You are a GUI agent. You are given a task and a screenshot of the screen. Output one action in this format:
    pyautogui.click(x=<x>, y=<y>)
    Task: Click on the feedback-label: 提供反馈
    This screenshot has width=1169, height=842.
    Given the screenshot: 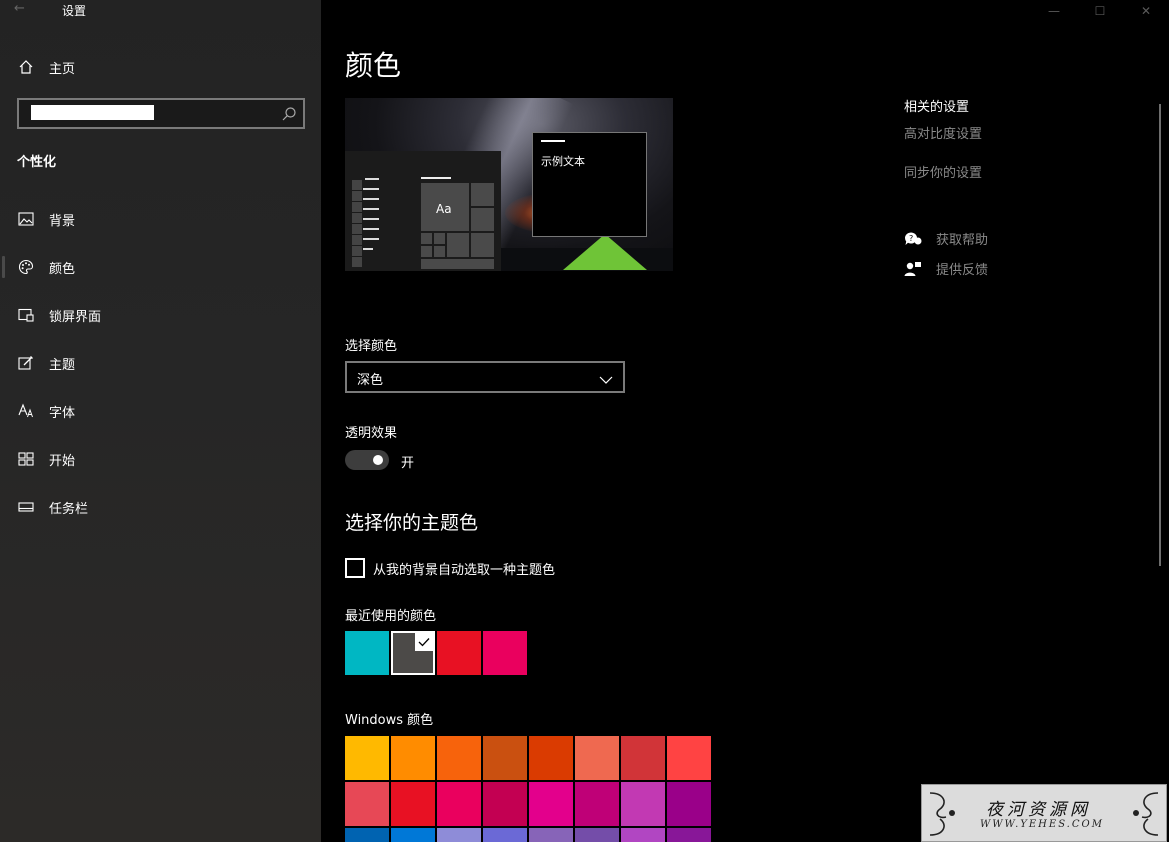 What is the action you would take?
    pyautogui.click(x=962, y=270)
    